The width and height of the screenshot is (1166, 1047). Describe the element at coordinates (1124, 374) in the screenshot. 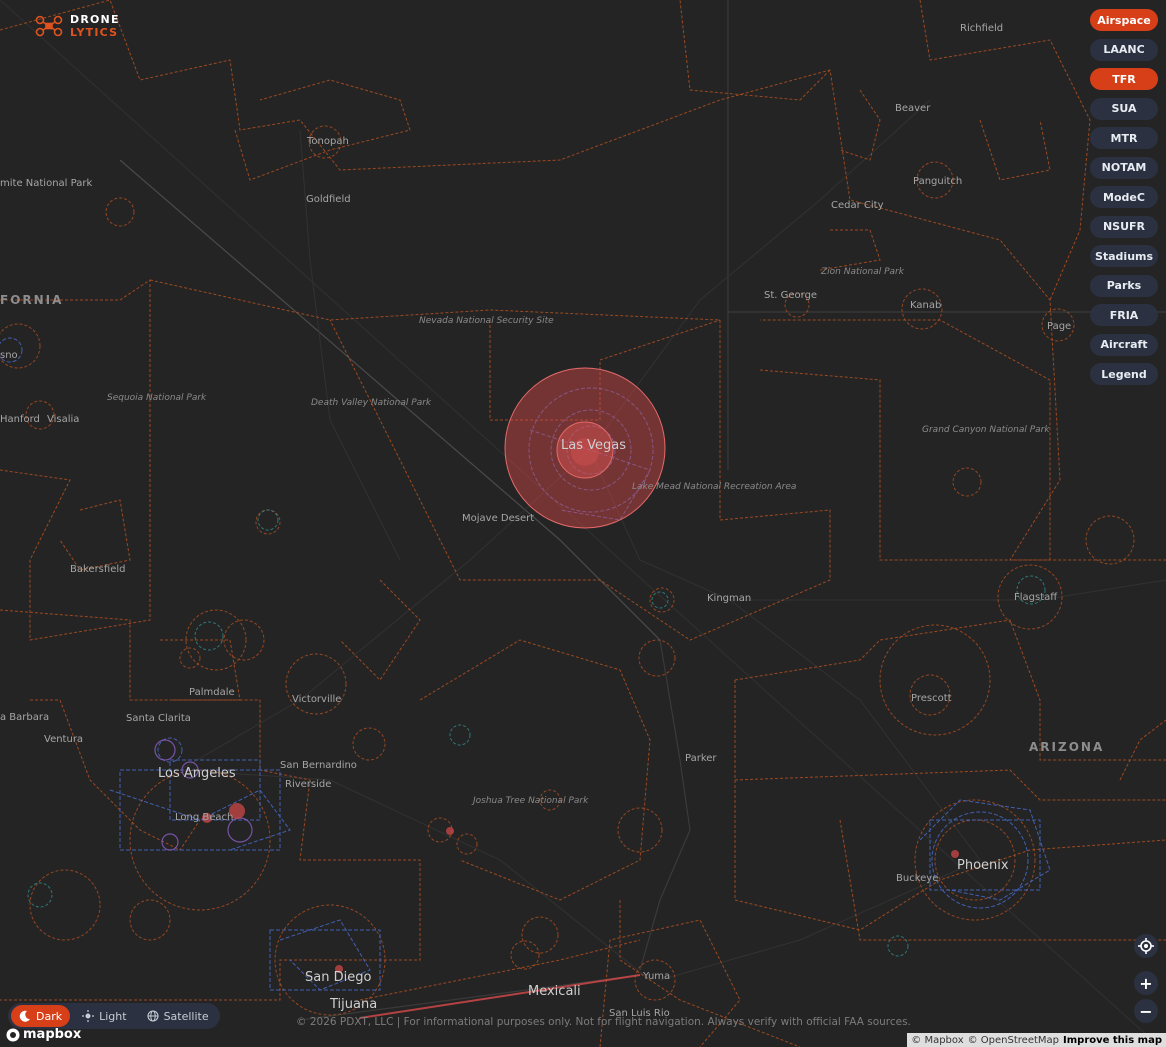

I see `legend-button: Legend` at that location.